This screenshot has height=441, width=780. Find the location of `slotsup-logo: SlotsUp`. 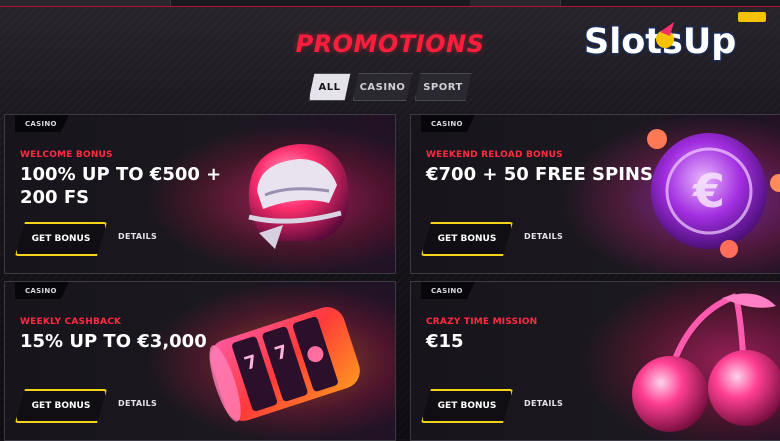

slotsup-logo: SlotsUp is located at coordinates (674, 38).